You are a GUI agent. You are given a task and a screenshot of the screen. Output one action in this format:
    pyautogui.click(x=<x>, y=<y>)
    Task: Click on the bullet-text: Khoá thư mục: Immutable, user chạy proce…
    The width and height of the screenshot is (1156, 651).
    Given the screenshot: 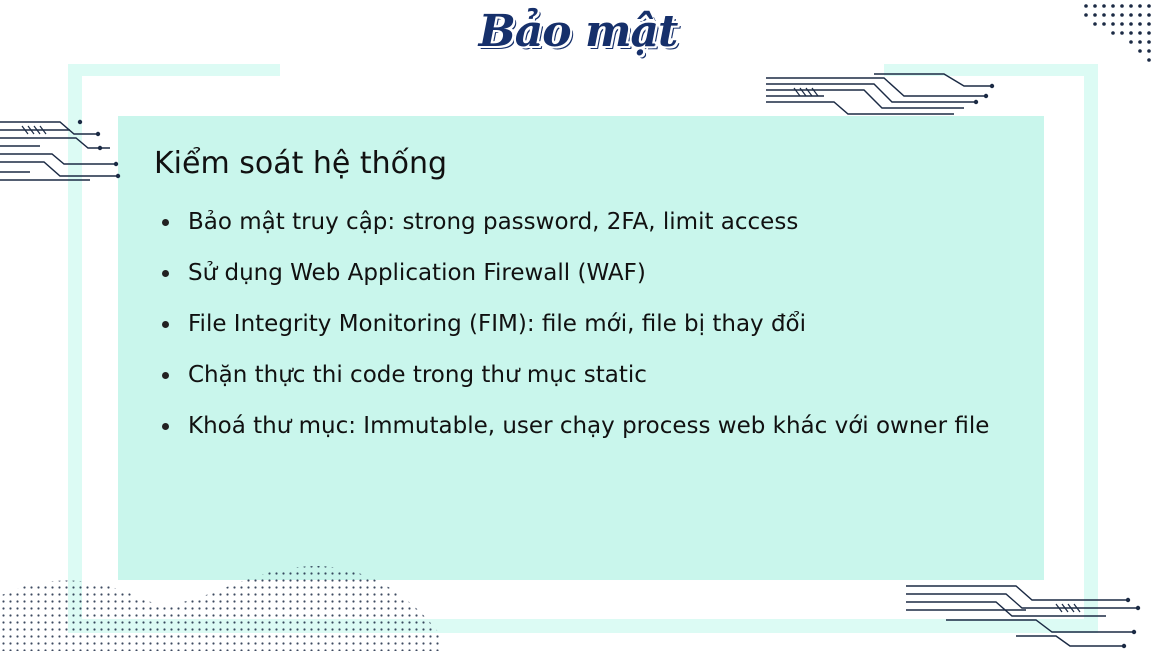 What is the action you would take?
    pyautogui.click(x=589, y=426)
    